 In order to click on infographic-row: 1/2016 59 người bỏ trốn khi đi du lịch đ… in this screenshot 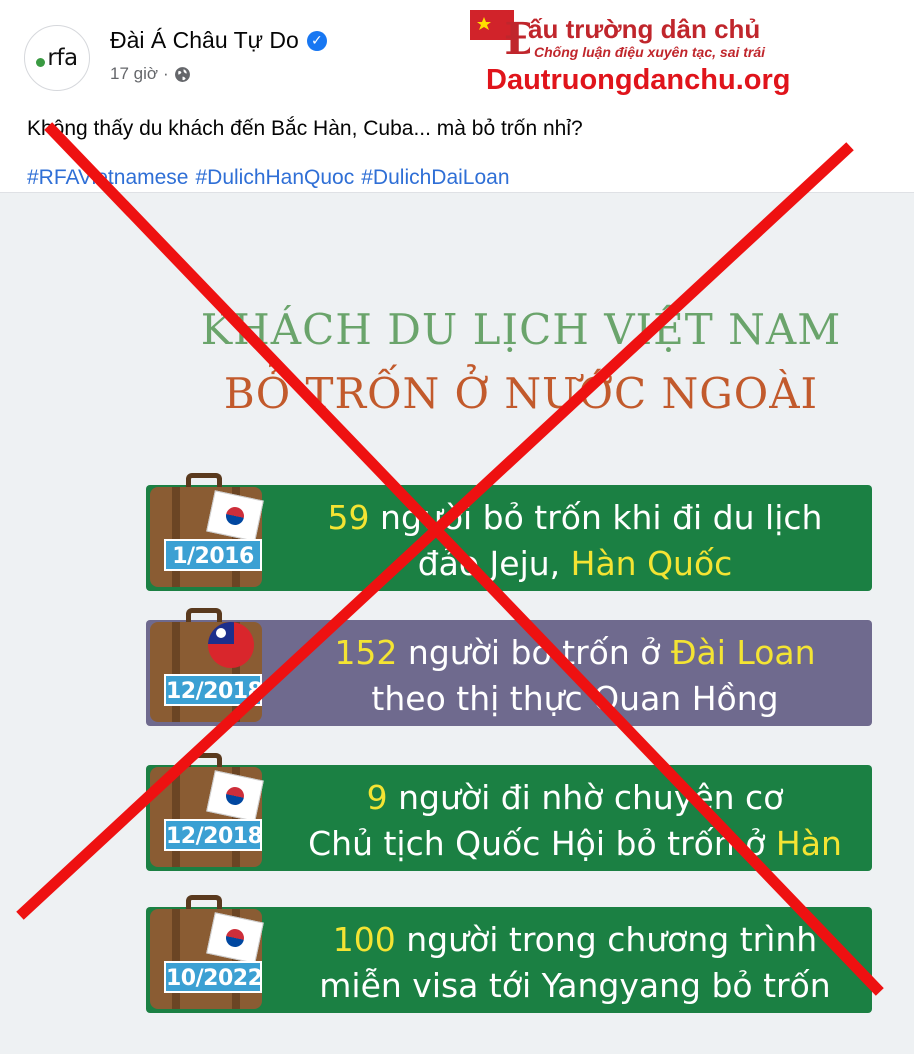, I will do `click(509, 532)`.